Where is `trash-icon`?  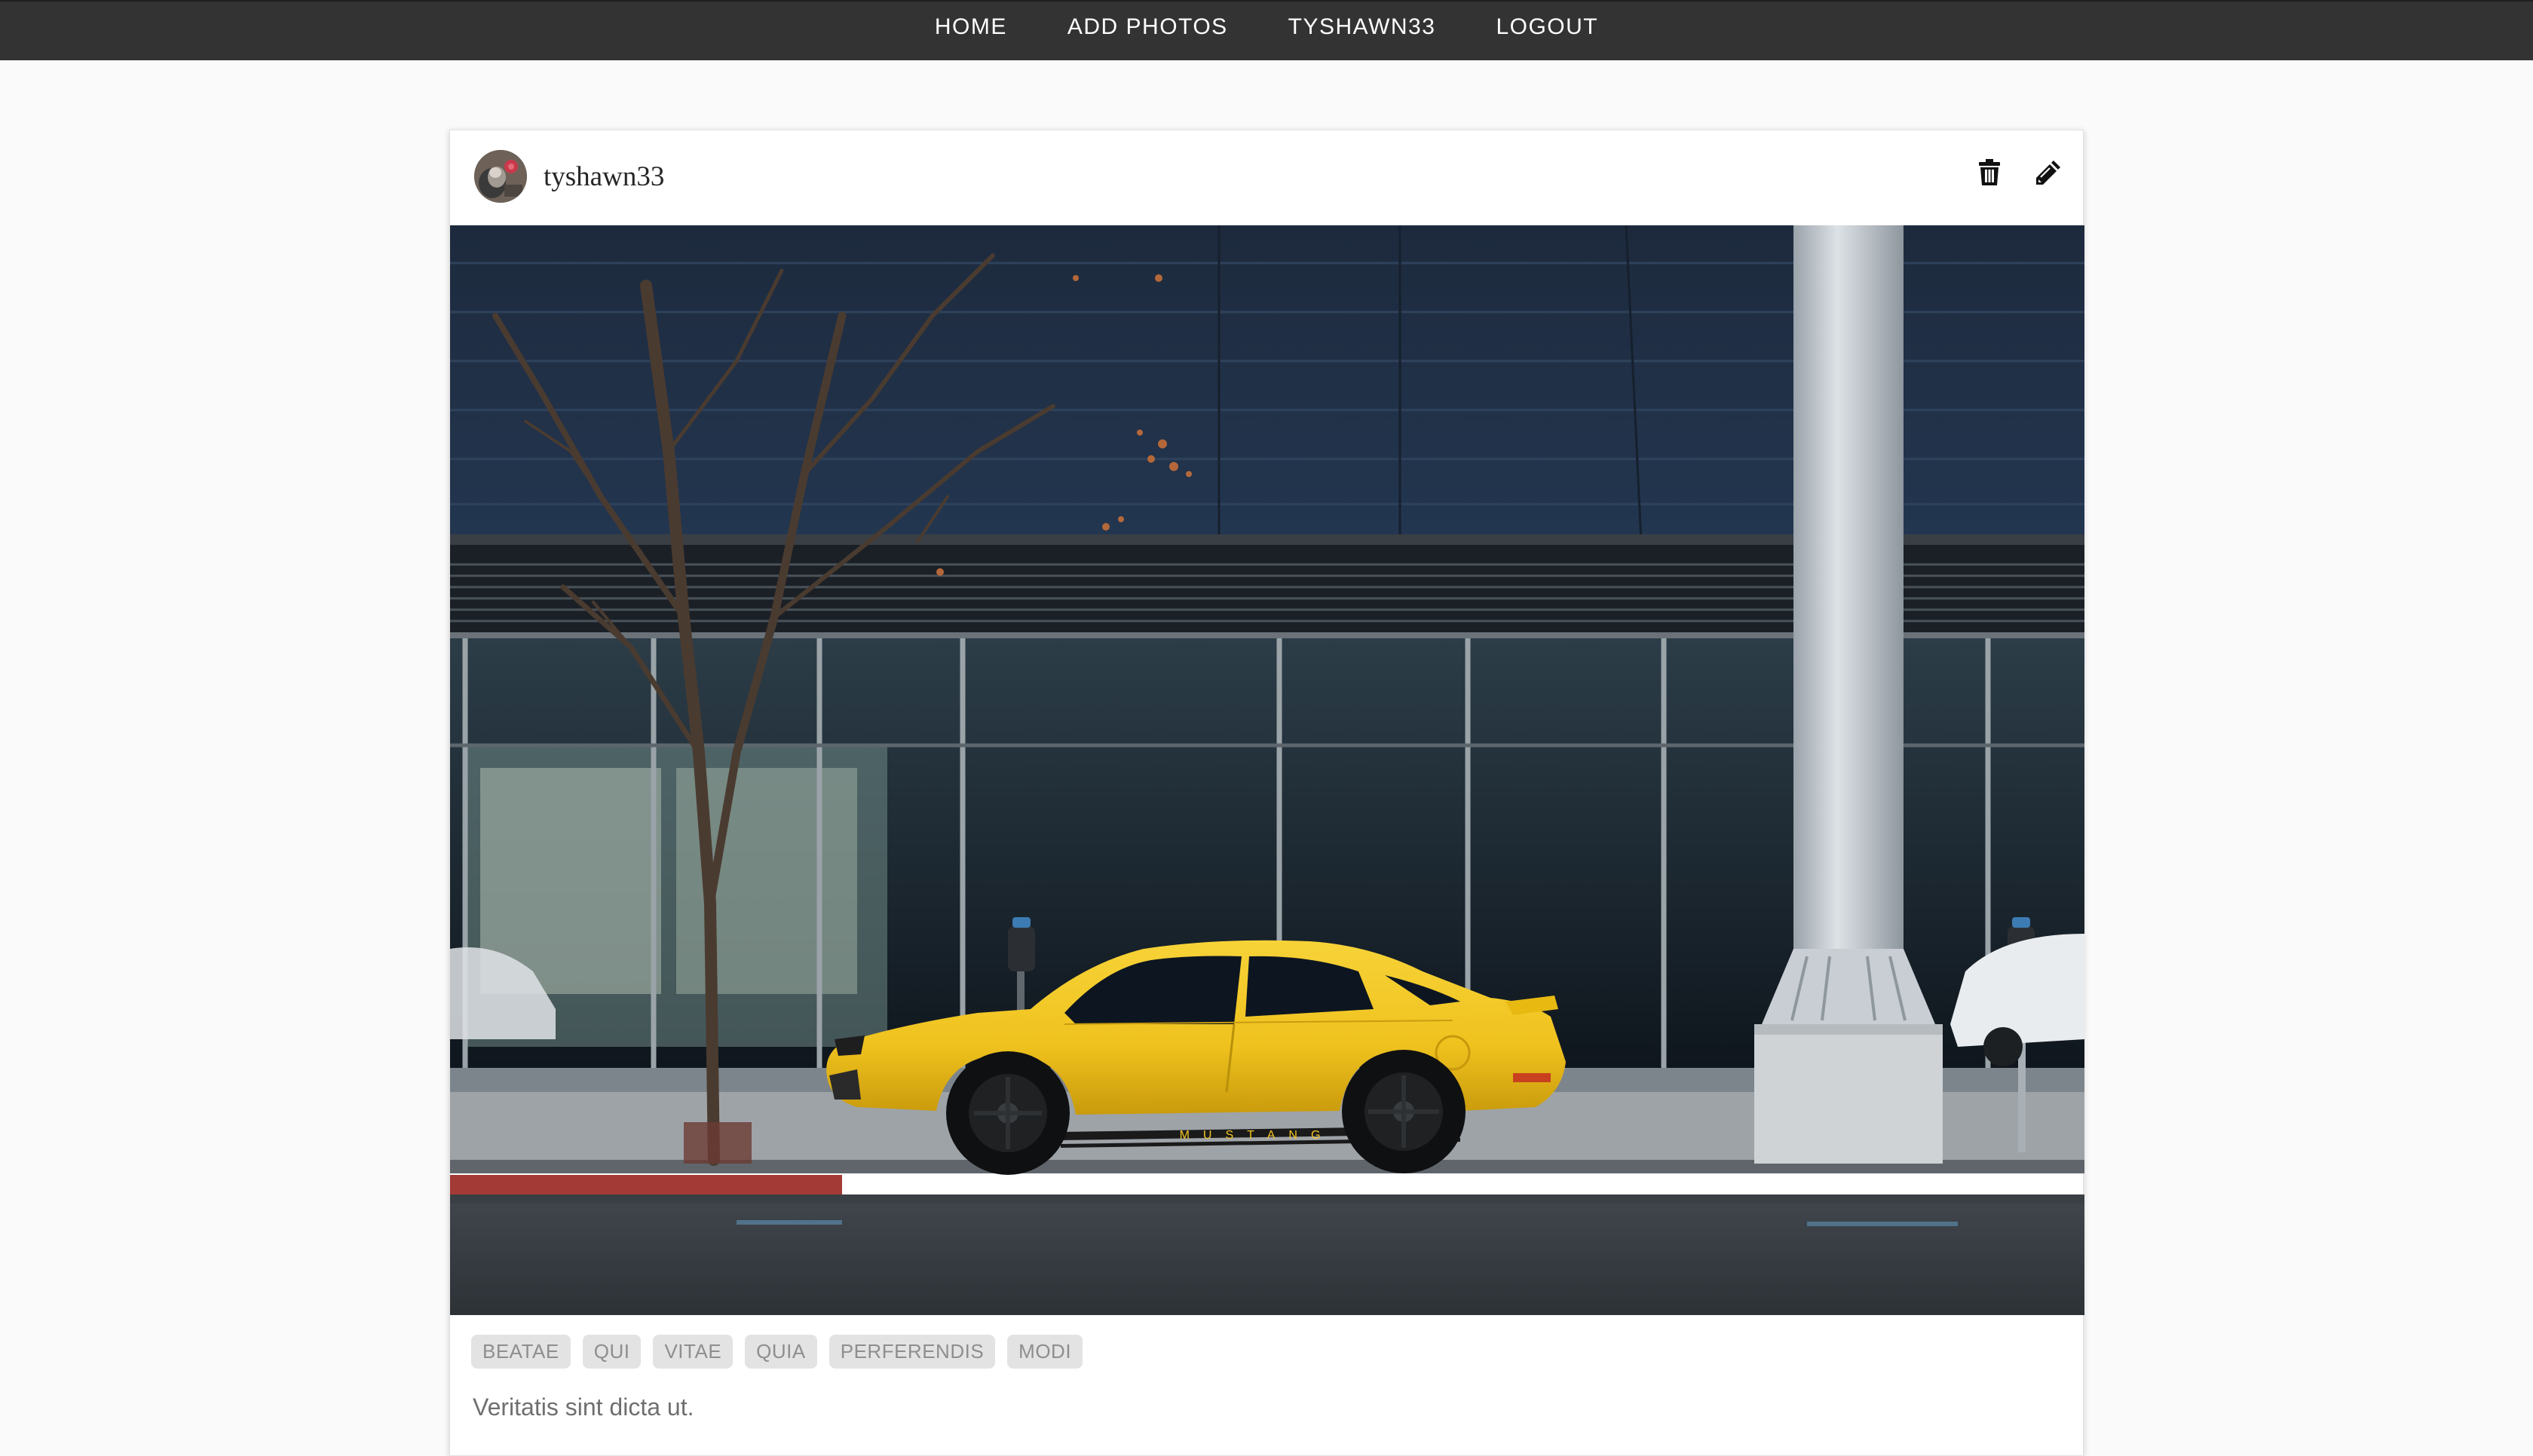 trash-icon is located at coordinates (1989, 172).